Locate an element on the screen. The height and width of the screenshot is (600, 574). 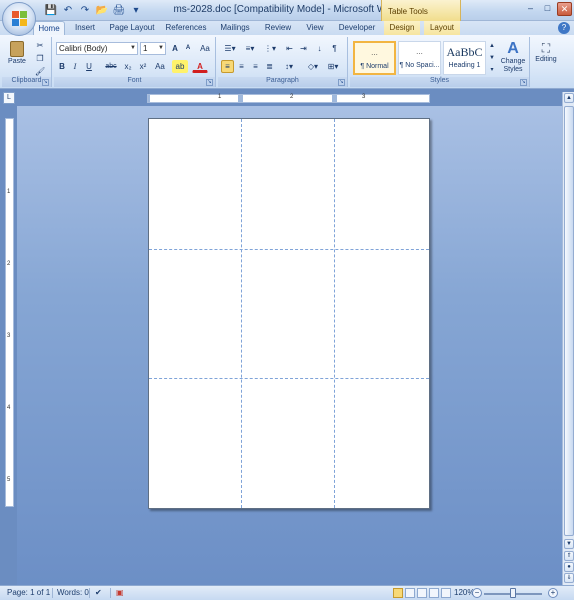
zoom-out-button: − is located at coordinates (477, 593).